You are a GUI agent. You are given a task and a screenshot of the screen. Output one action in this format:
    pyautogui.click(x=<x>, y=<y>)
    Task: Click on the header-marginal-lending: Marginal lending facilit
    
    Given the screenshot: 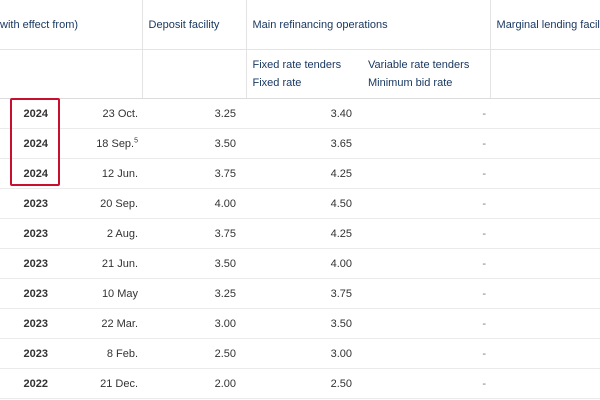 What is the action you would take?
    pyautogui.click(x=544, y=25)
    